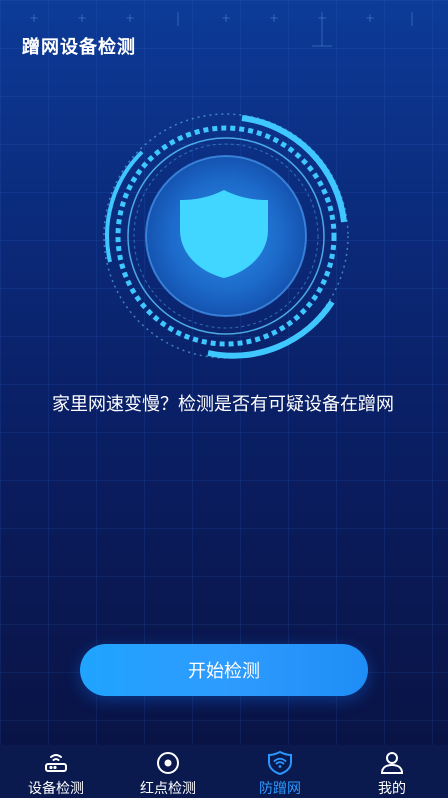 The height and width of the screenshot is (798, 448). Describe the element at coordinates (280, 789) in the screenshot. I see `tab-label: 防蹭网` at that location.